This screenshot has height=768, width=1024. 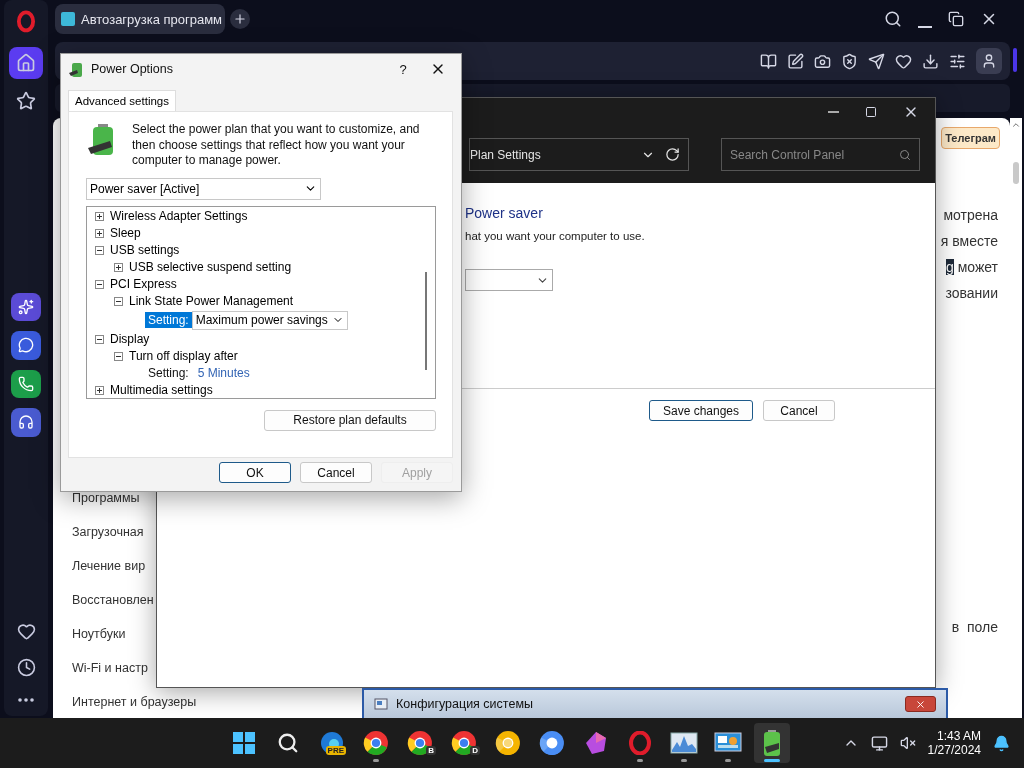 I want to click on restore-defaults-button: Restore plan defaults, so click(x=350, y=420).